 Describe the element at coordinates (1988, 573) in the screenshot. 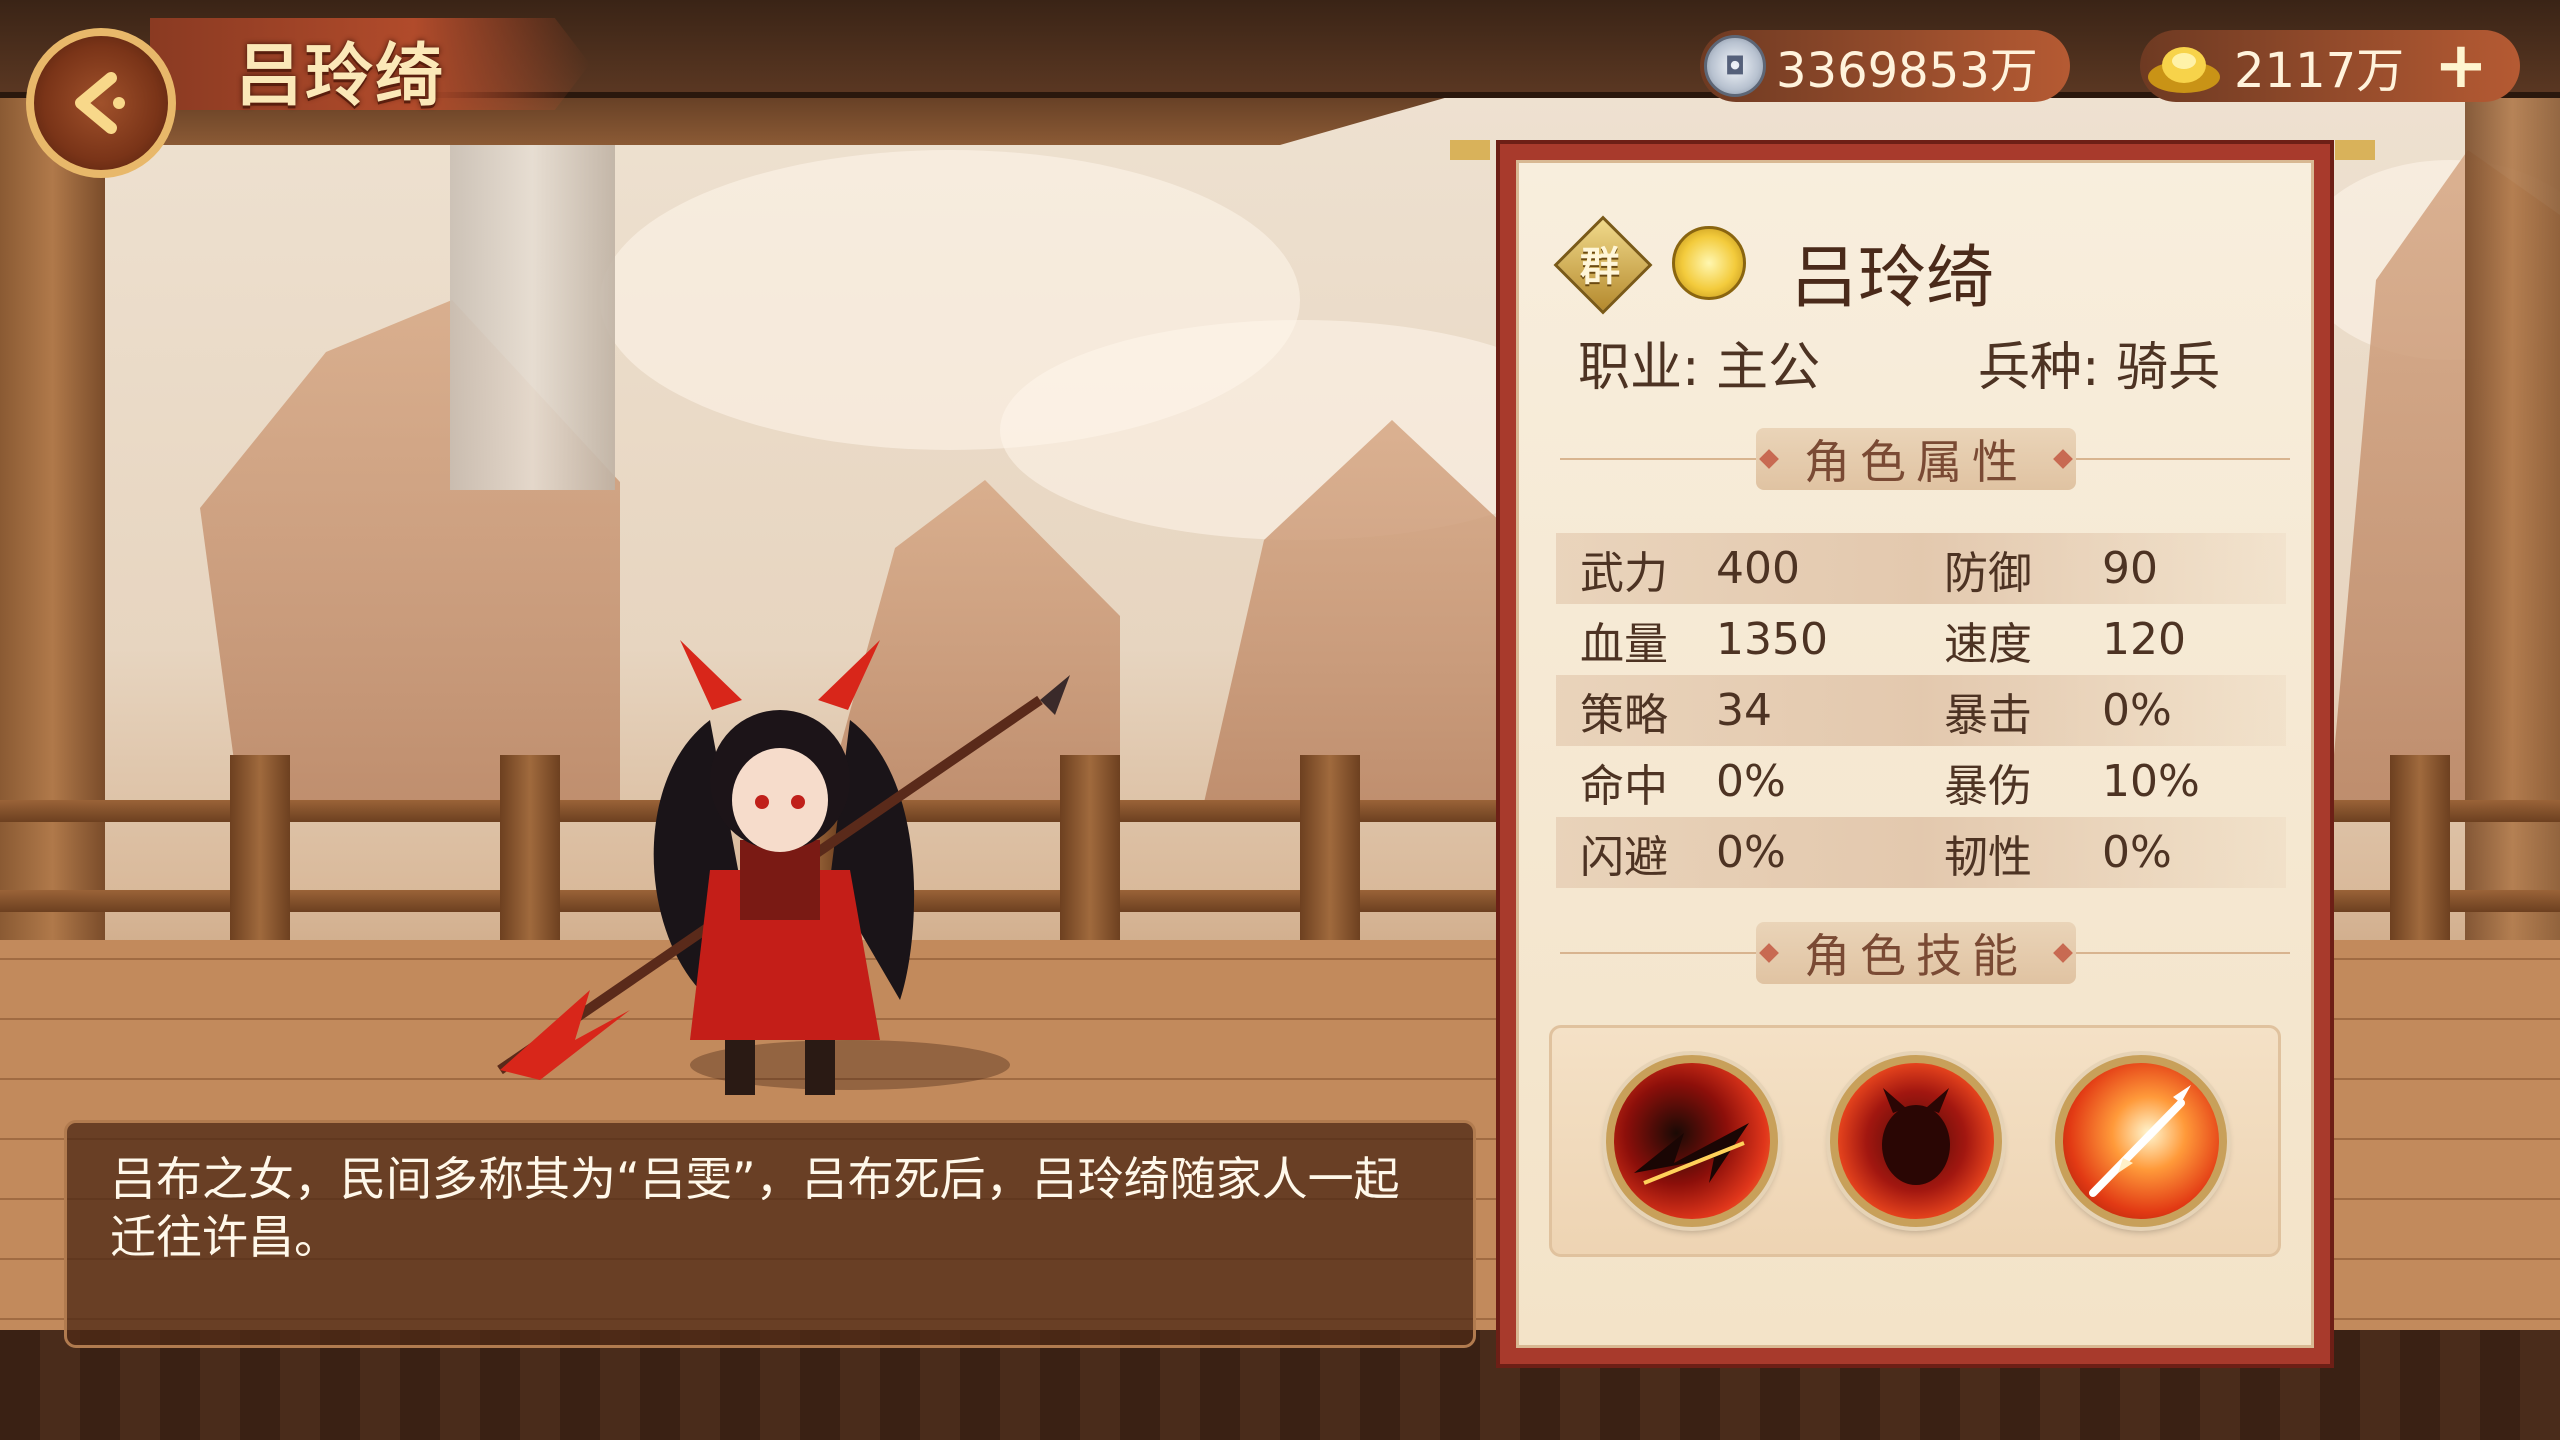

I see `stat-label: 防御` at that location.